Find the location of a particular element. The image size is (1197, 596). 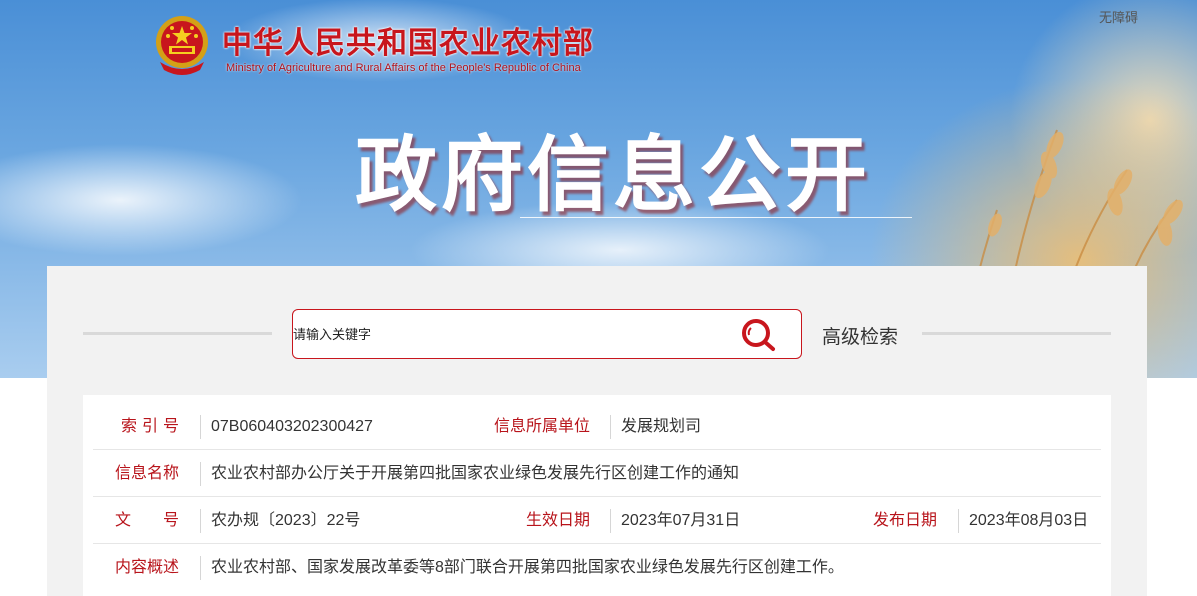

effective-date-value: 2023年07月31日 is located at coordinates (681, 520).